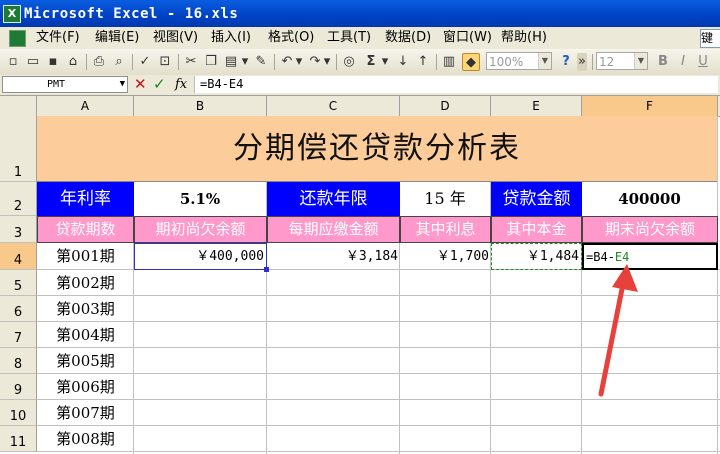 This screenshot has height=454, width=720. Describe the element at coordinates (18, 413) in the screenshot. I see `row-header-10: 10` at that location.